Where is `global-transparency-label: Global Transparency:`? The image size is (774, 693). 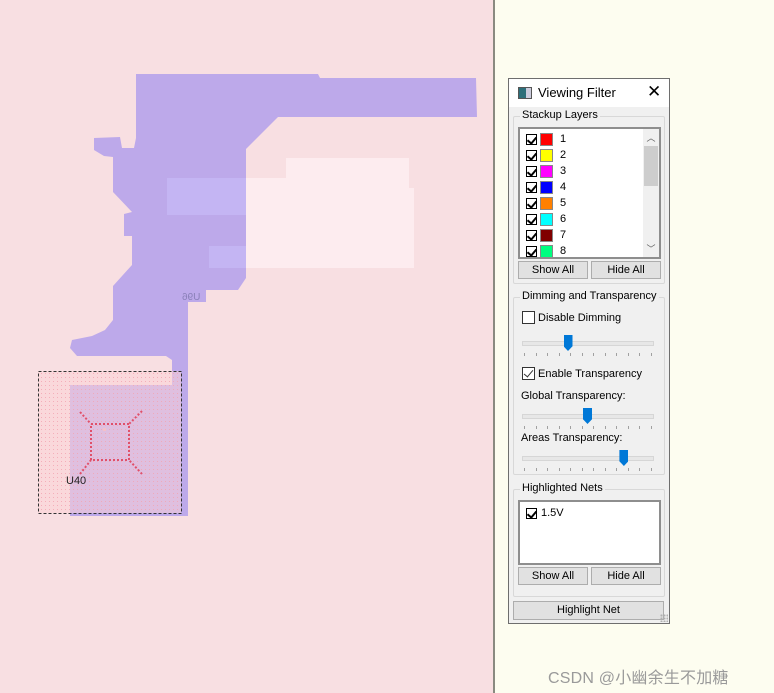 global-transparency-label: Global Transparency: is located at coordinates (573, 396).